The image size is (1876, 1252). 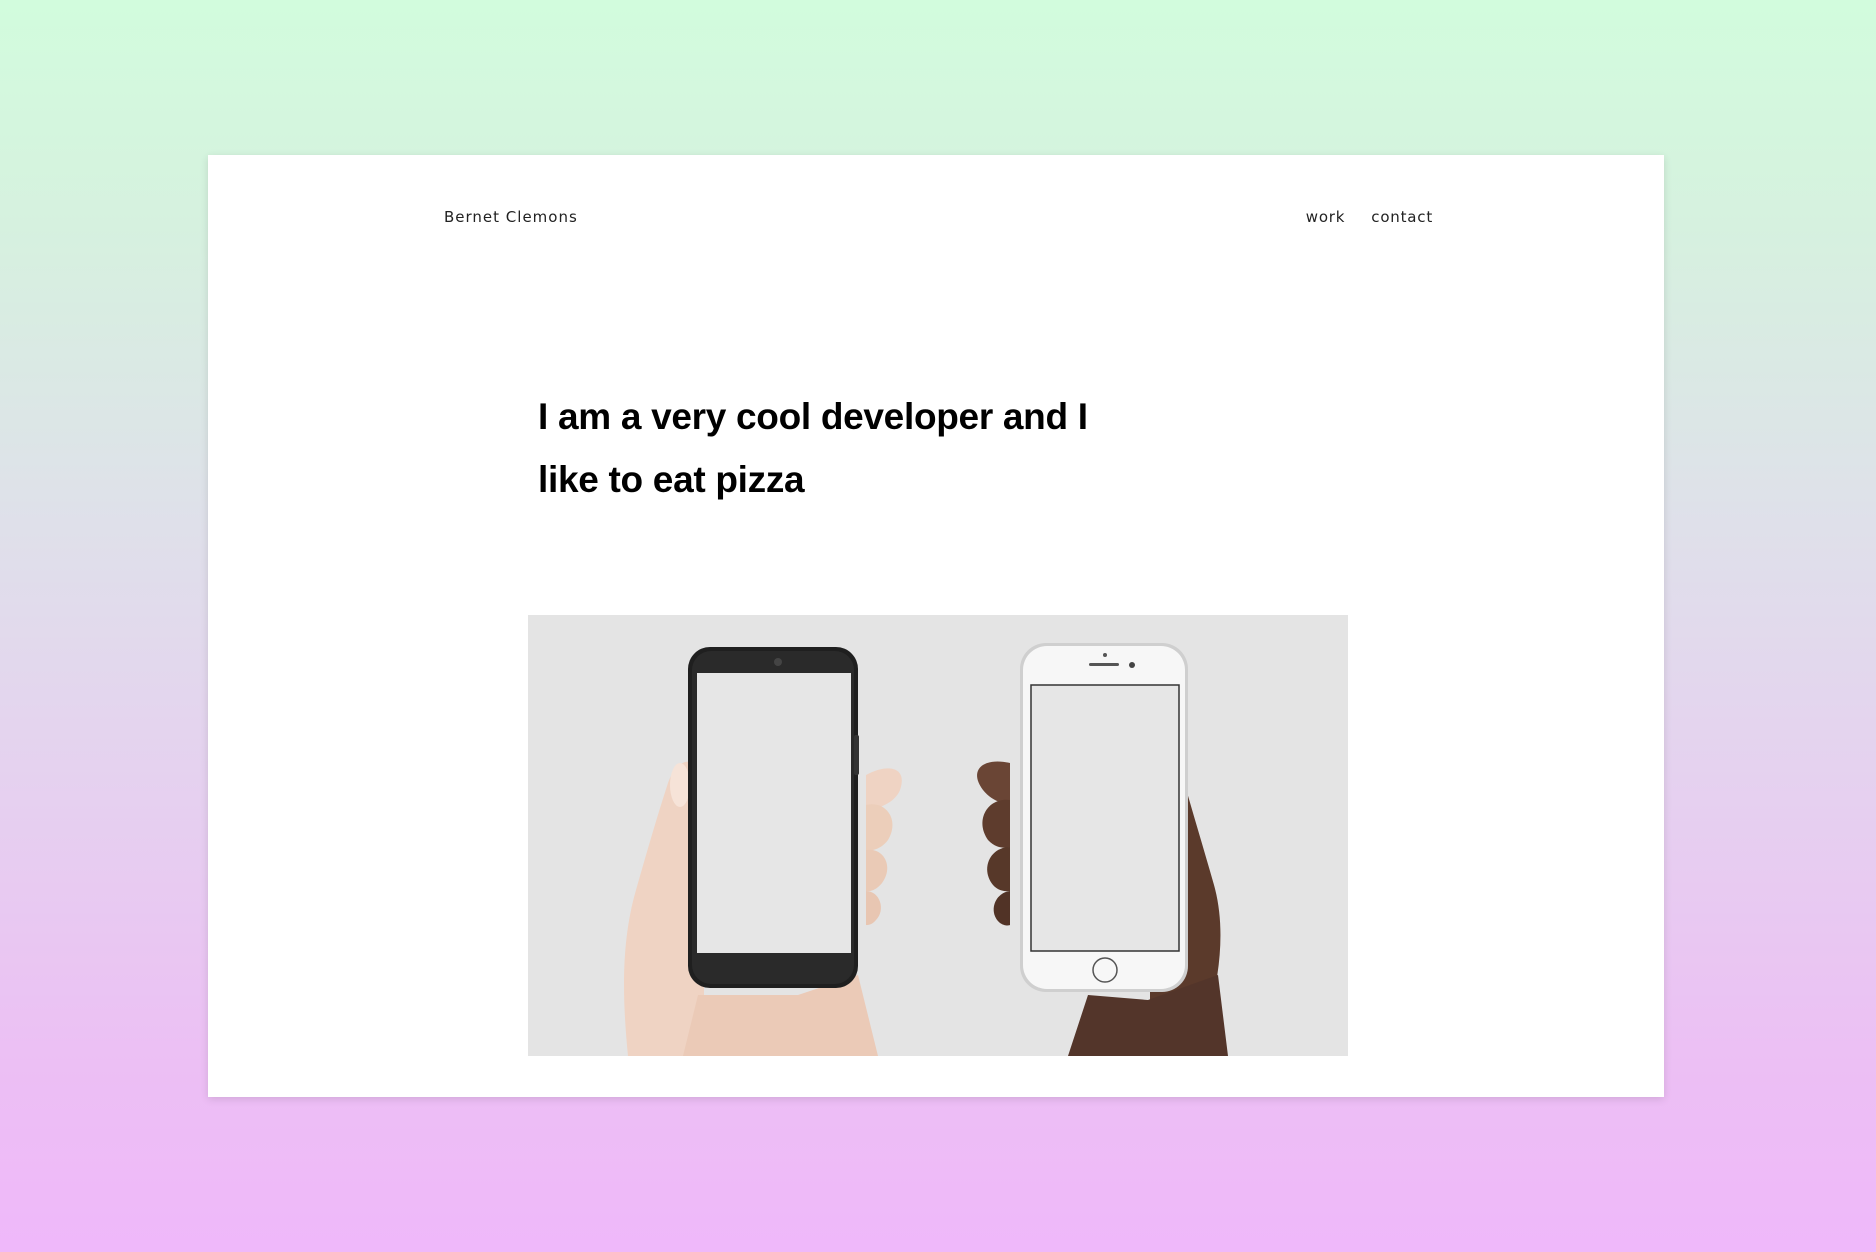 I want to click on top-nav: work contact, so click(x=1369, y=217).